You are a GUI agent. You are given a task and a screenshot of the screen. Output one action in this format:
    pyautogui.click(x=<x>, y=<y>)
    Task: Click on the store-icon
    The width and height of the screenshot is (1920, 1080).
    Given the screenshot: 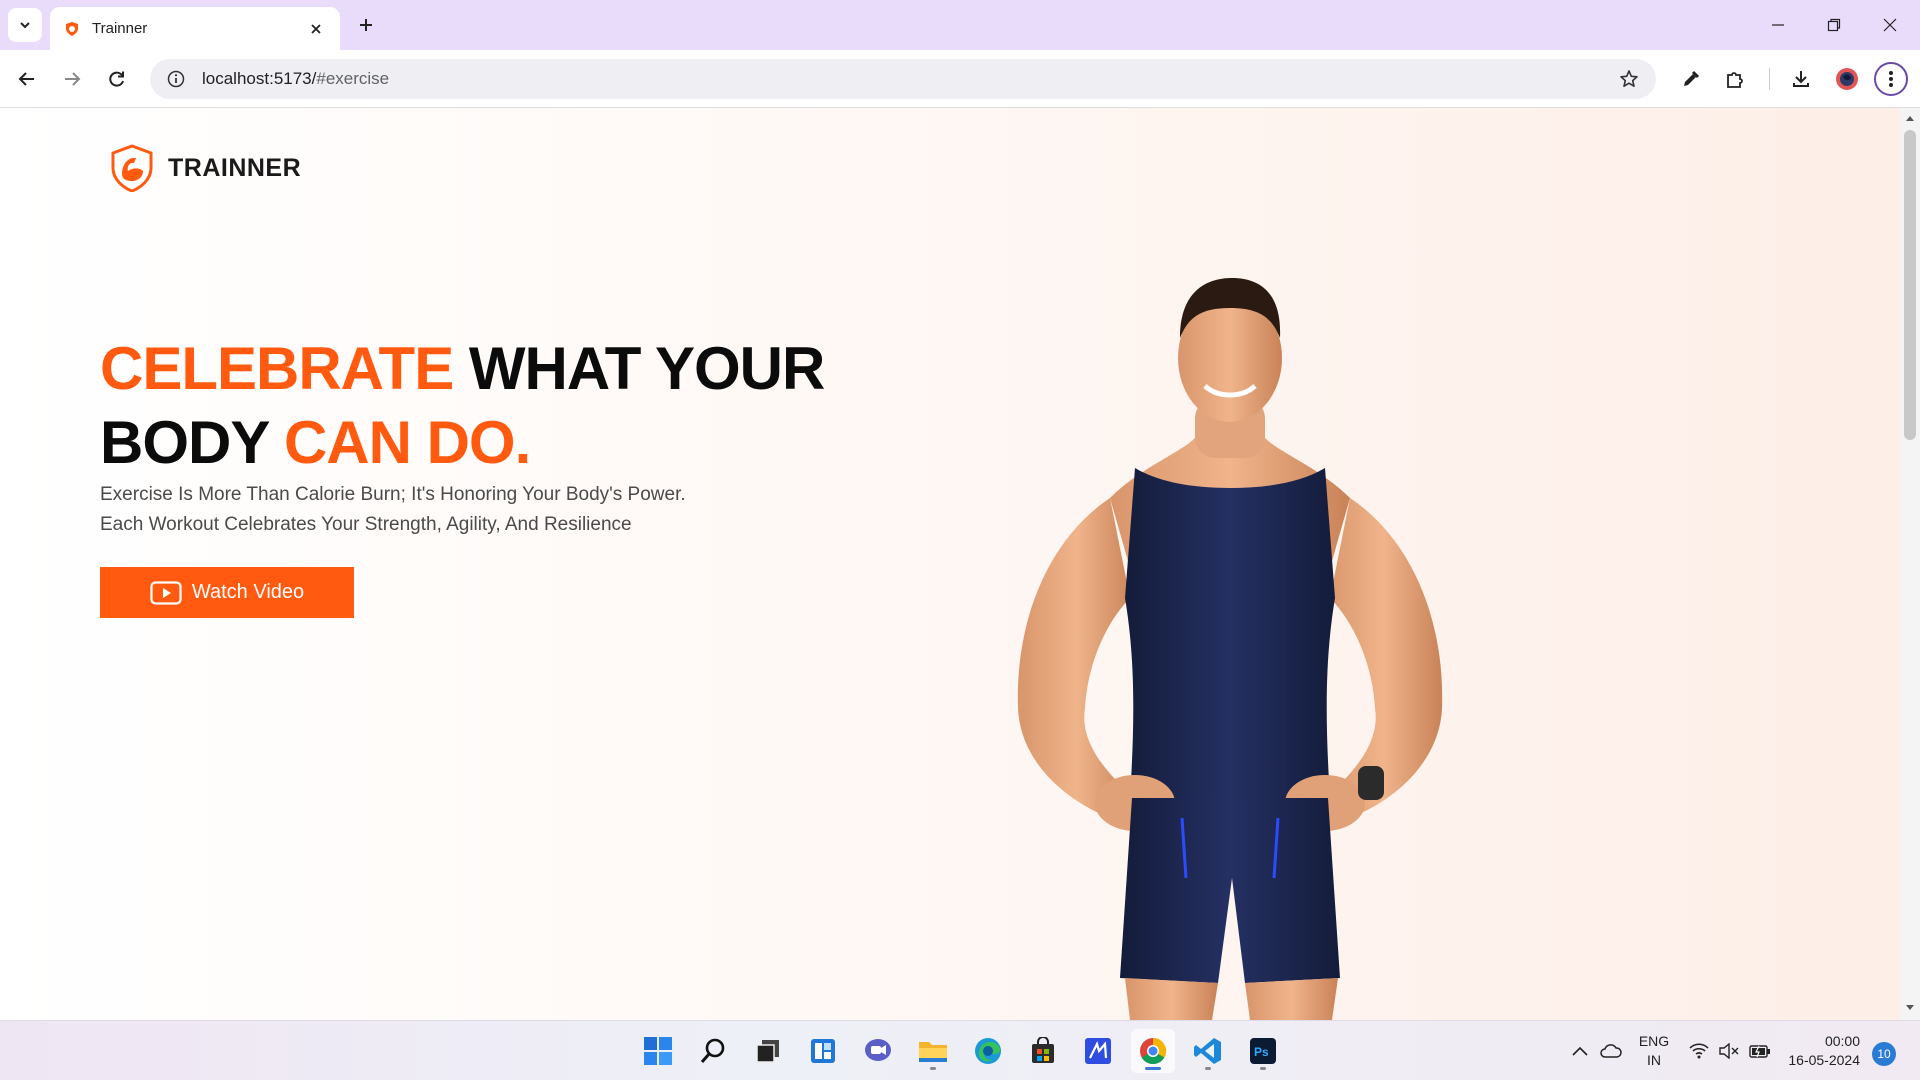 What is the action you would take?
    pyautogui.click(x=1043, y=1050)
    